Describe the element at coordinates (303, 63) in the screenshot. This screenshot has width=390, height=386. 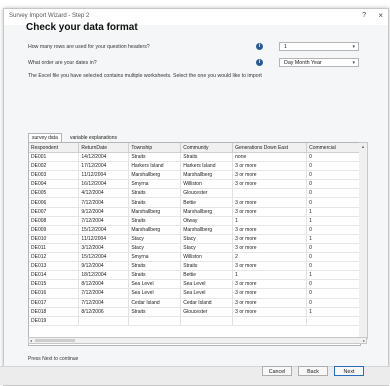
I see `date-order-value: Day Month Year` at that location.